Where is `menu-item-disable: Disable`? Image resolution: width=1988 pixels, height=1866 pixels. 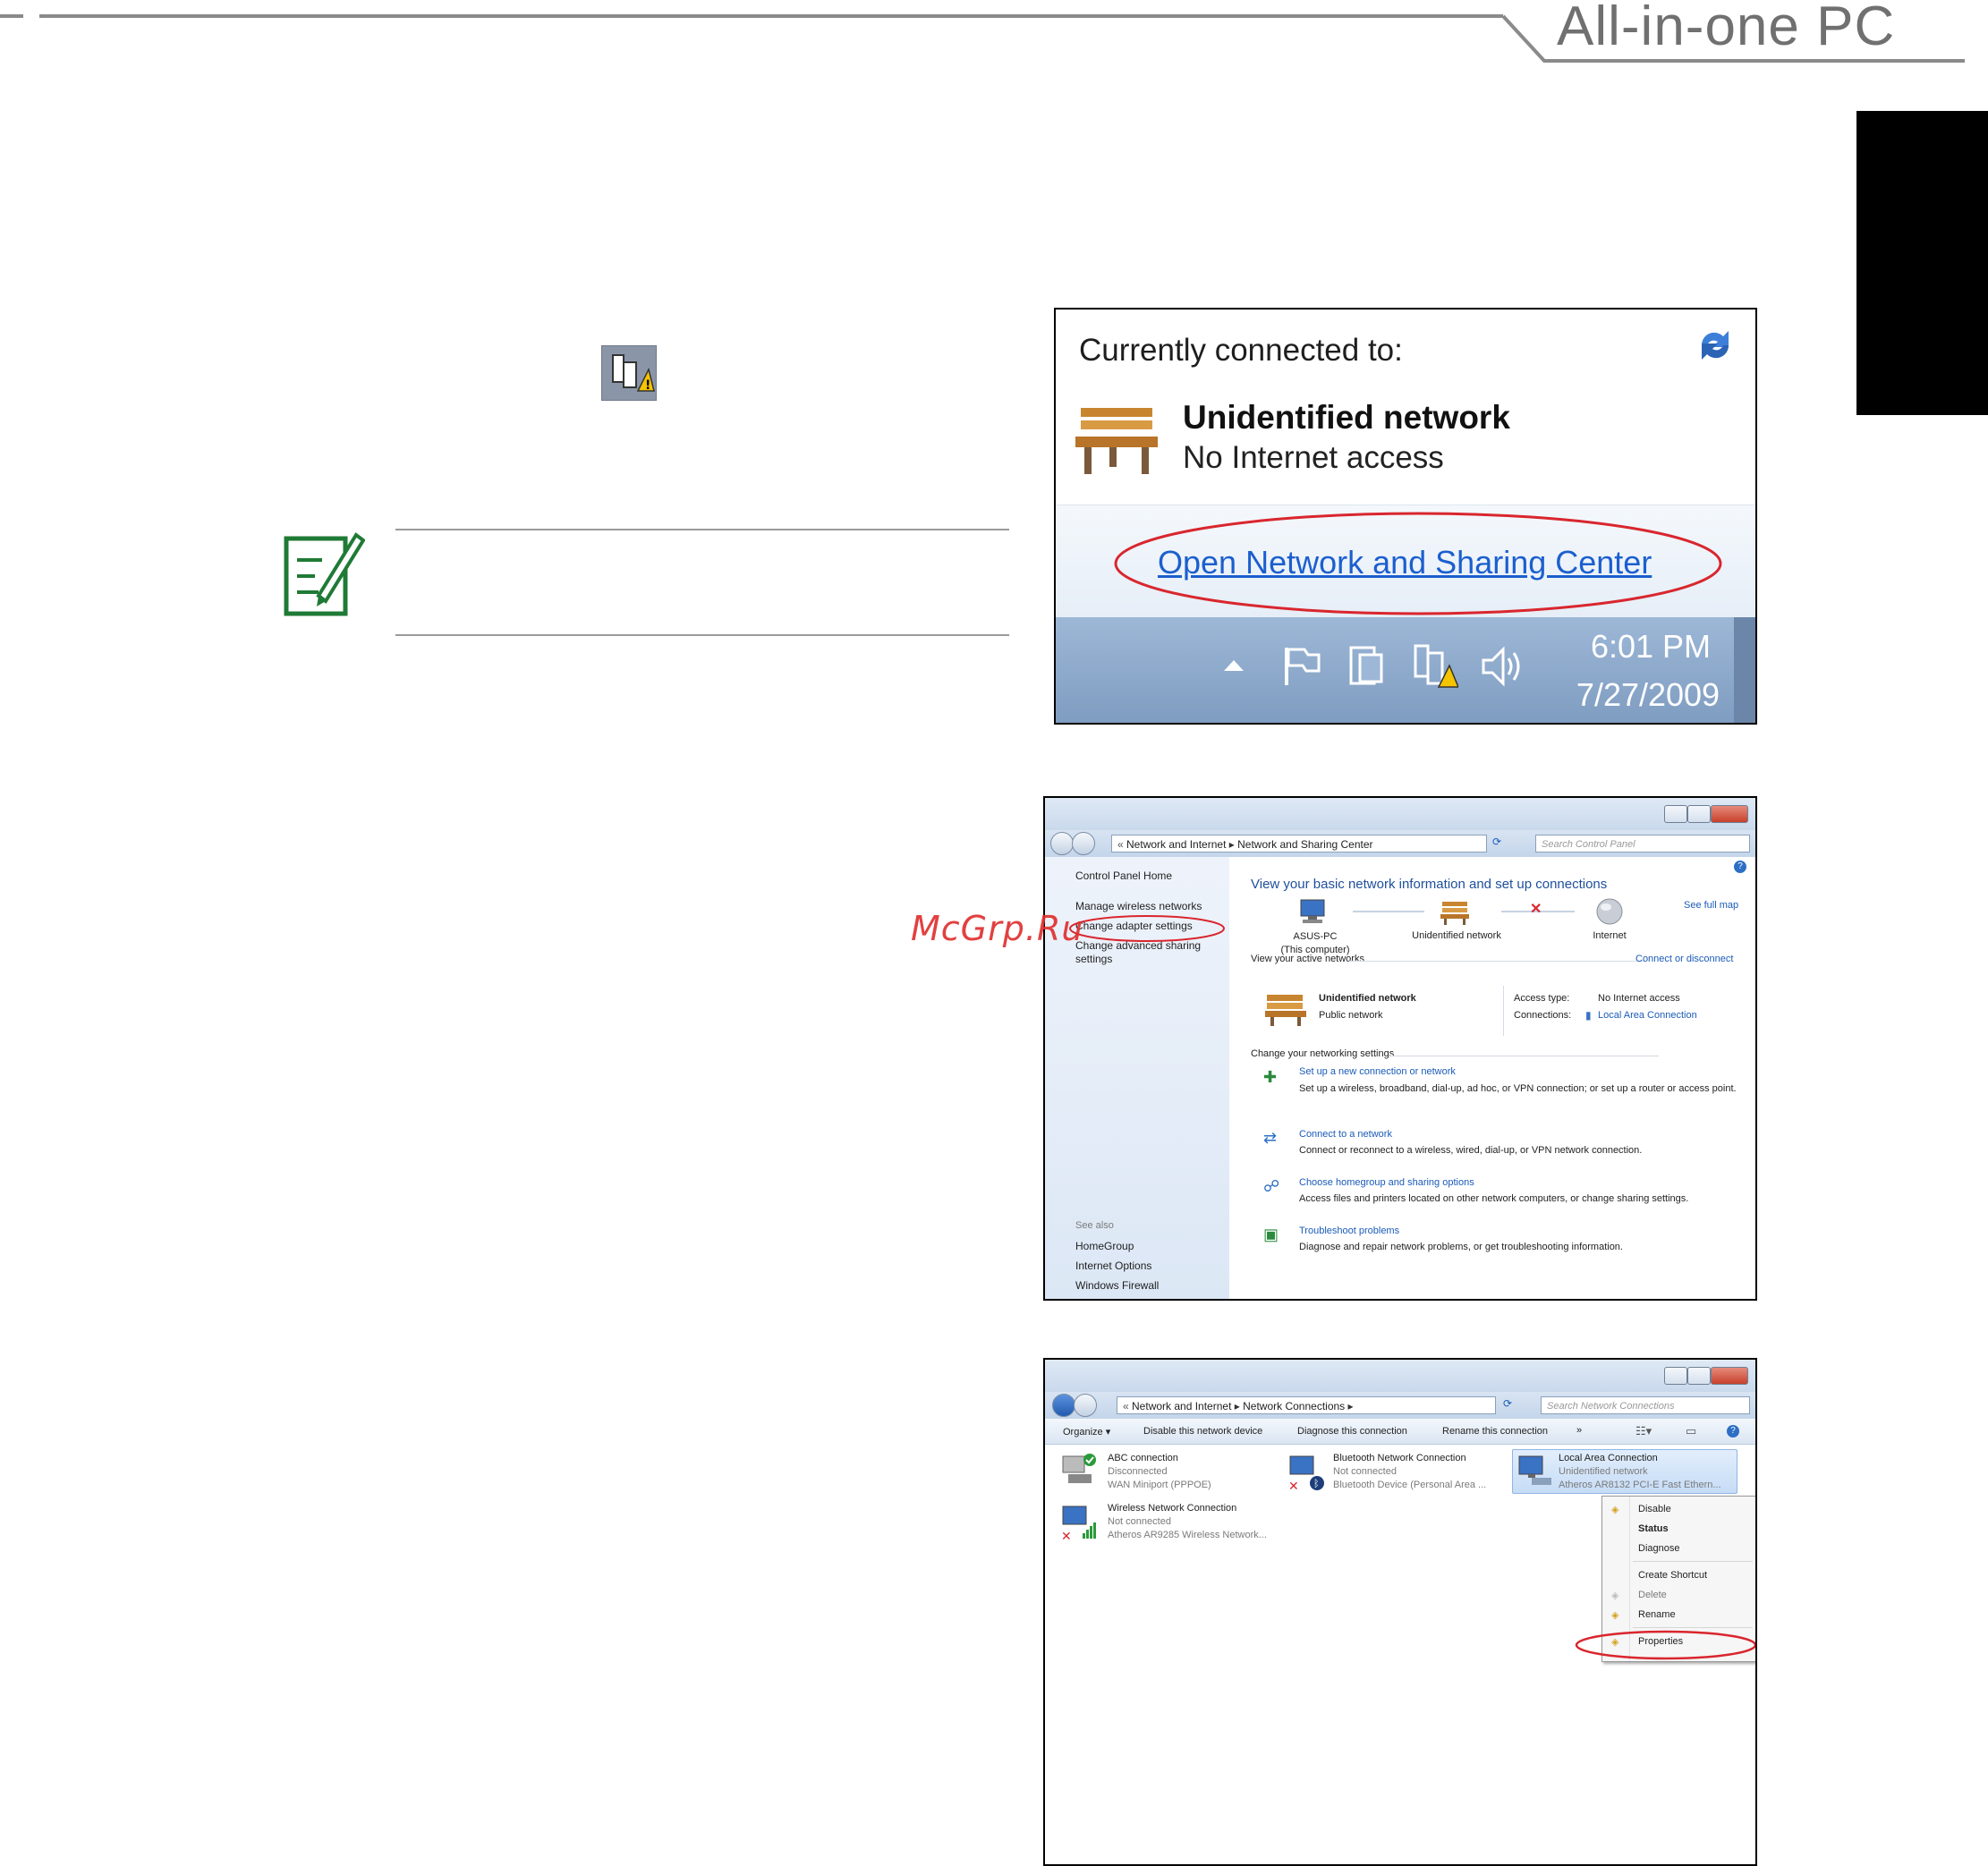
menu-item-disable: Disable is located at coordinates (1654, 1509).